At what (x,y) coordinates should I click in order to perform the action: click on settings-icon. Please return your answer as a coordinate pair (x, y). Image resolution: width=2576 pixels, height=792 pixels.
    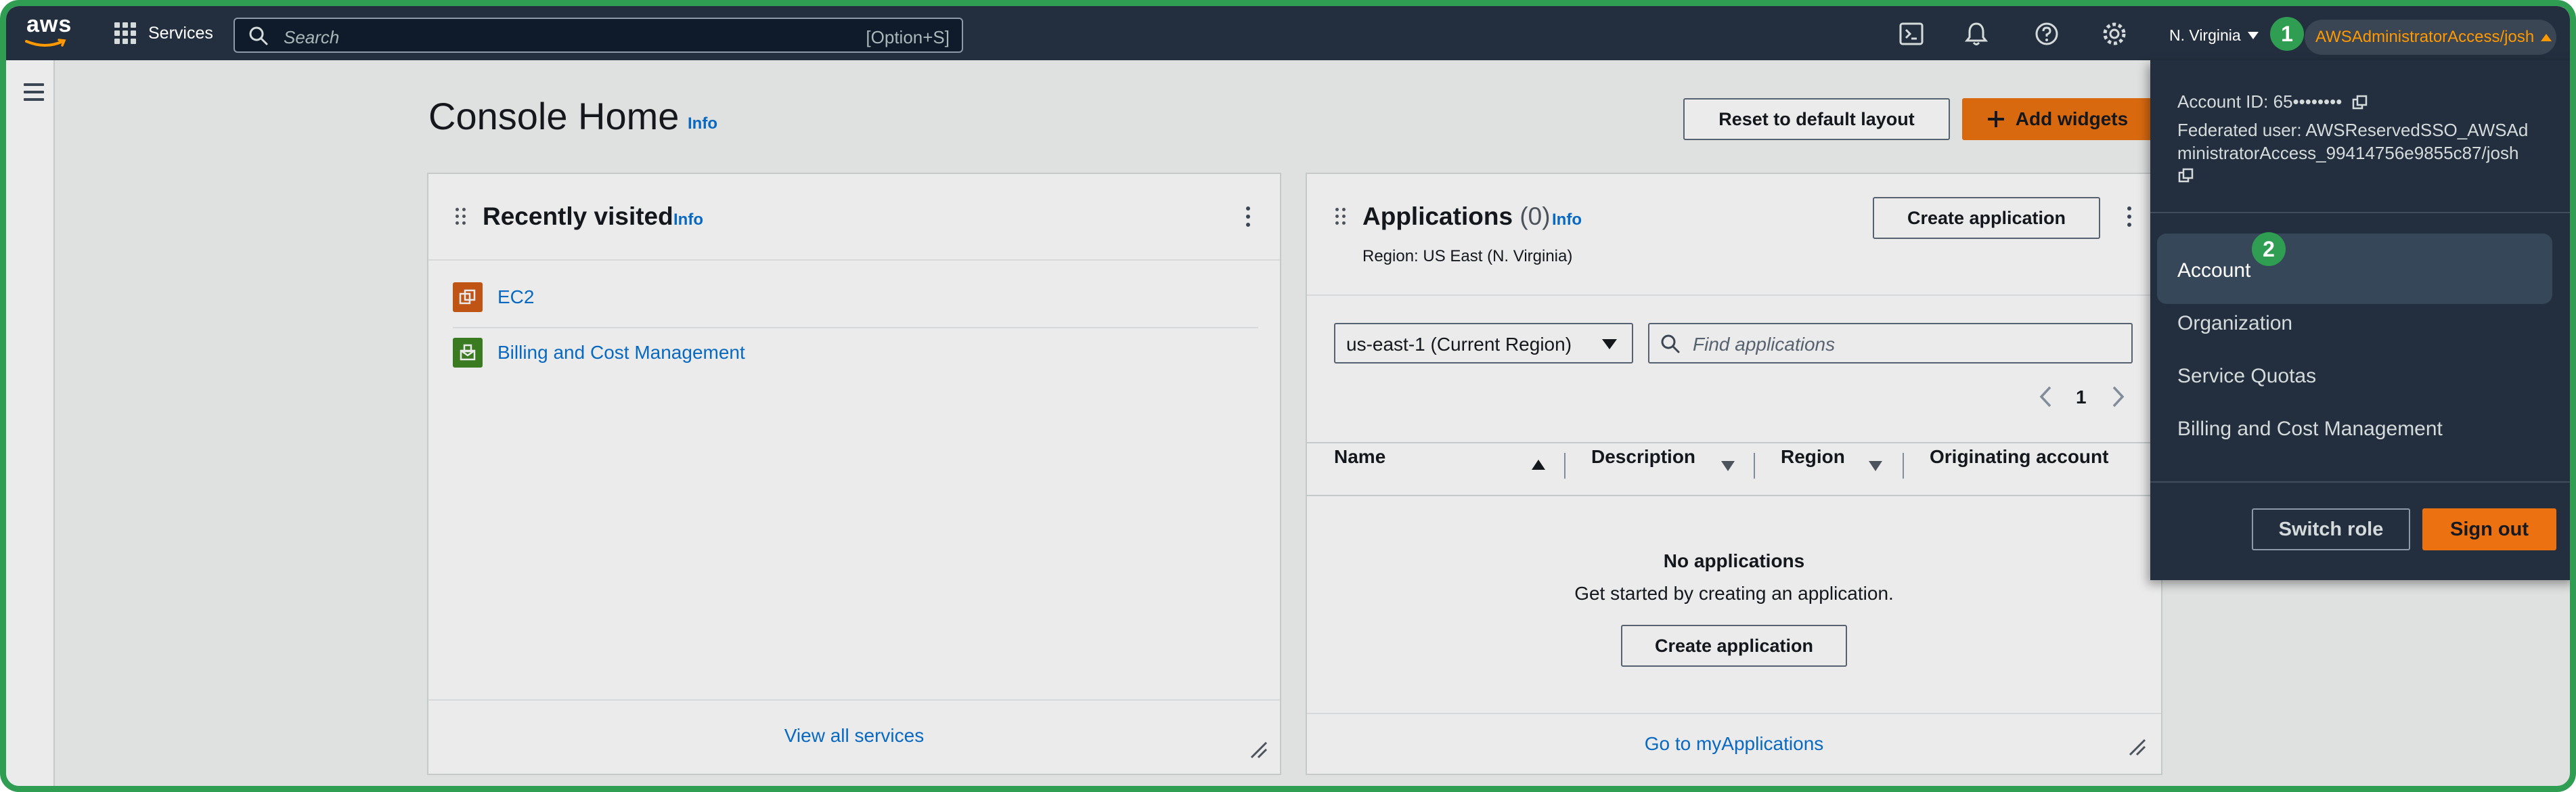
    Looking at the image, I should click on (2114, 34).